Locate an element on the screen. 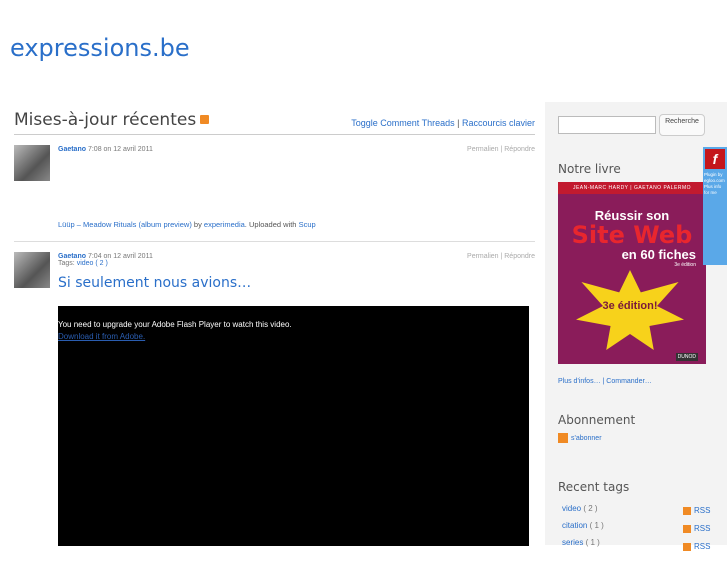 The height and width of the screenshot is (572, 727). tag-item: citation ( 1 ) is located at coordinates (583, 525).